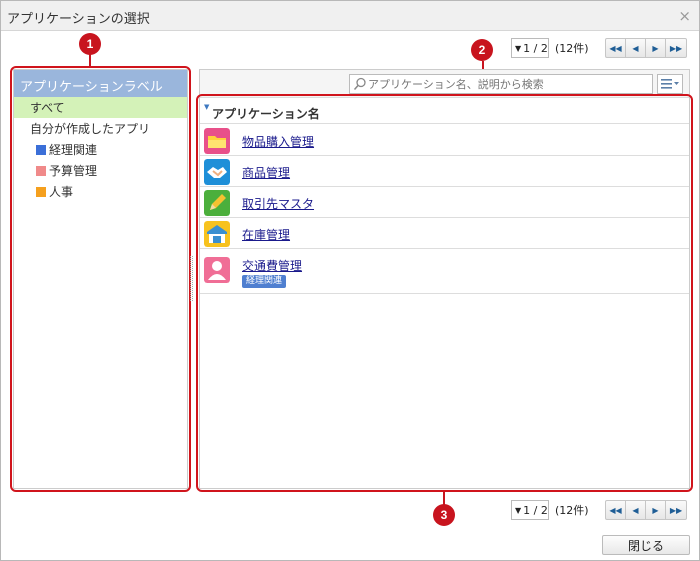  Describe the element at coordinates (482, 50) in the screenshot. I see `callout-badge-2: 2` at that location.